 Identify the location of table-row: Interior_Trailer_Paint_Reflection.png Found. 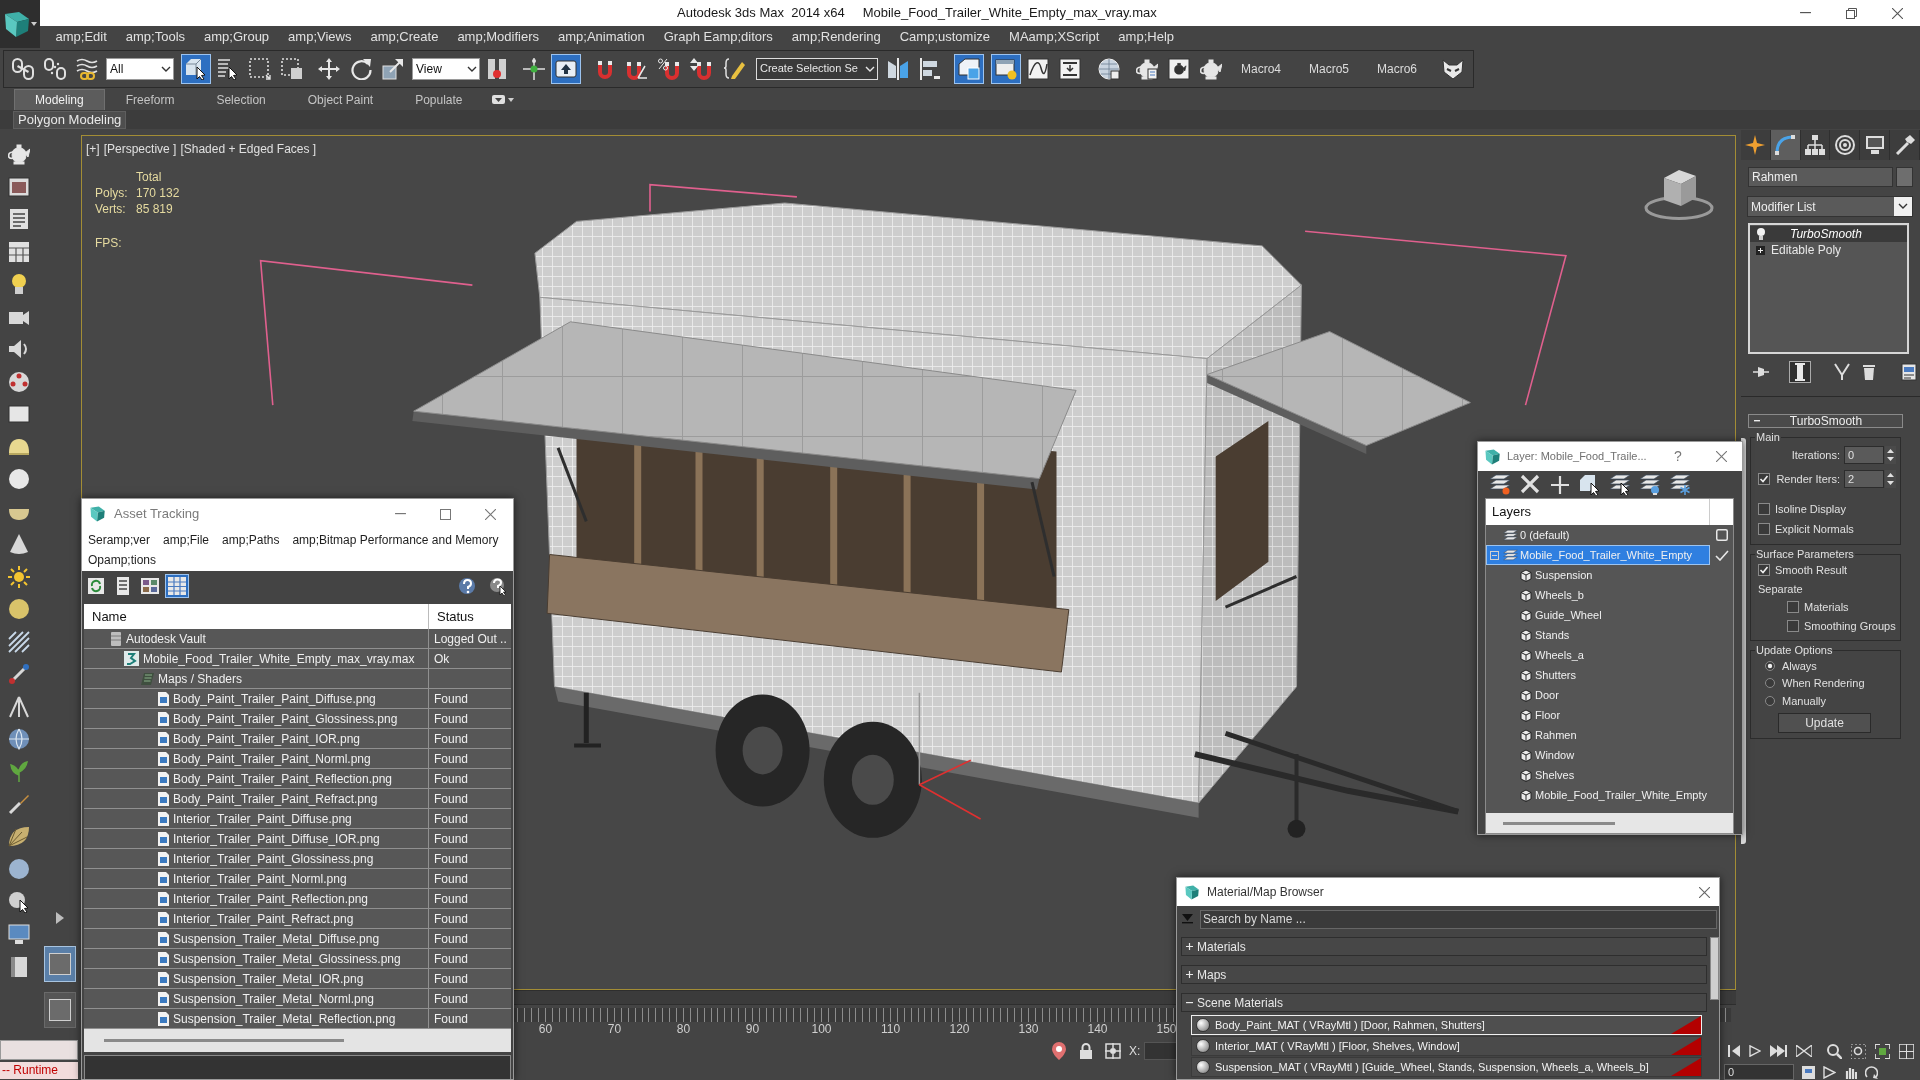
(297, 899).